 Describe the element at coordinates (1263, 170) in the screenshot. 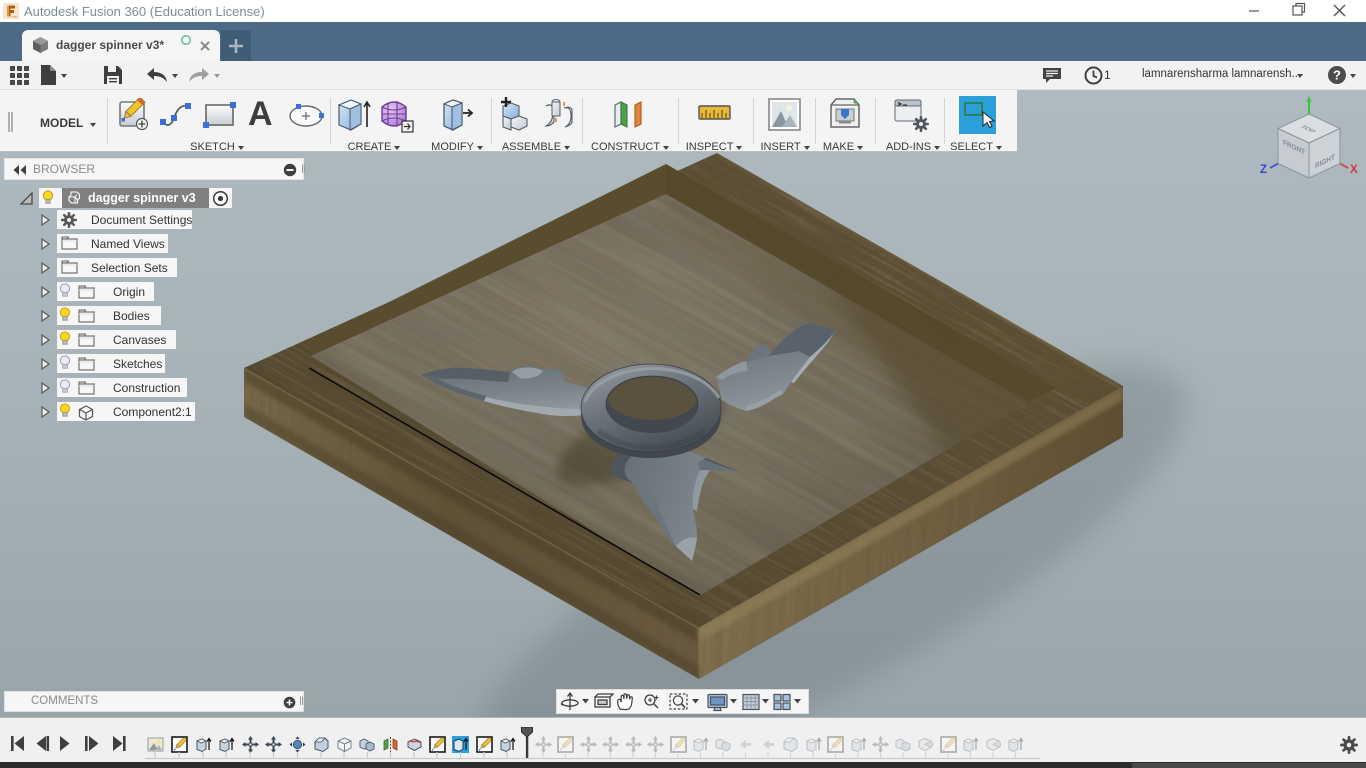

I see `svg-text: Z` at that location.